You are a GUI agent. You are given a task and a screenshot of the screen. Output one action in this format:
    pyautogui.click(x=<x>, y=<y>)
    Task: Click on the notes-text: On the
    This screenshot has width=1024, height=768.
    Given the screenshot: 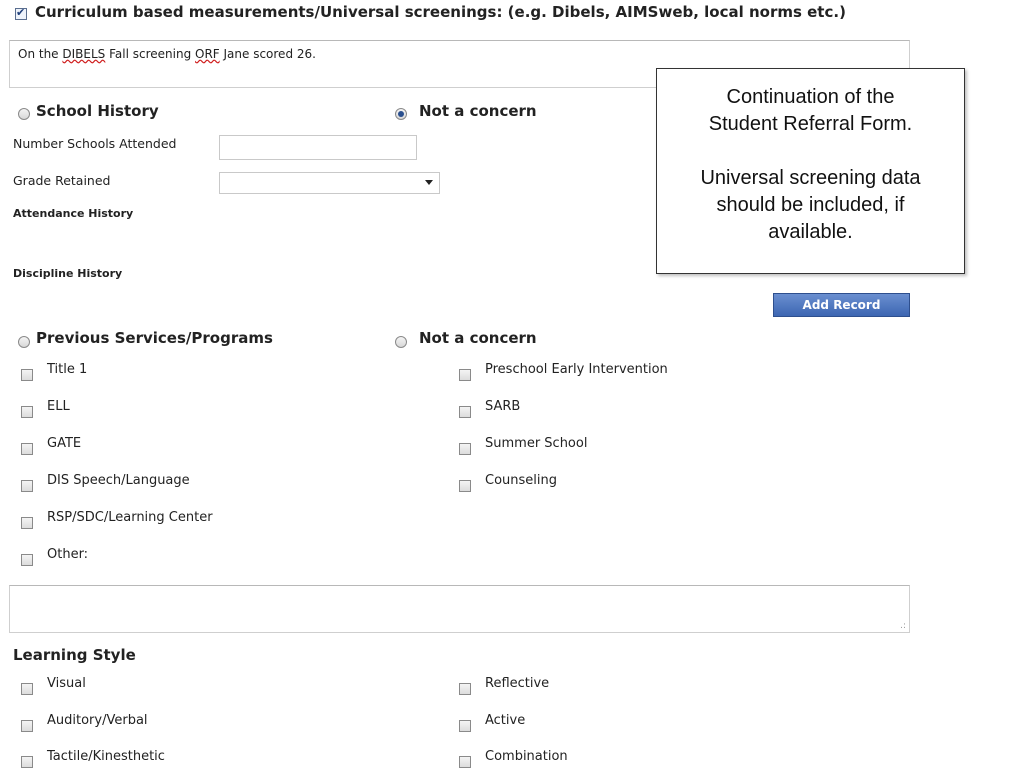 What is the action you would take?
    pyautogui.click(x=40, y=54)
    